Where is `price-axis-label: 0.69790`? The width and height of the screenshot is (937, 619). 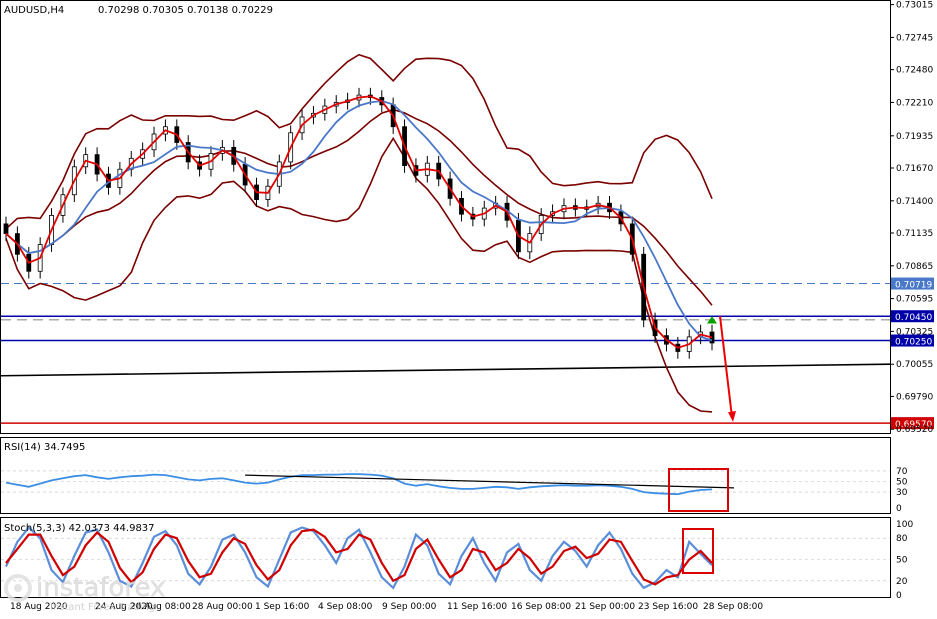 price-axis-label: 0.69790 is located at coordinates (914, 397).